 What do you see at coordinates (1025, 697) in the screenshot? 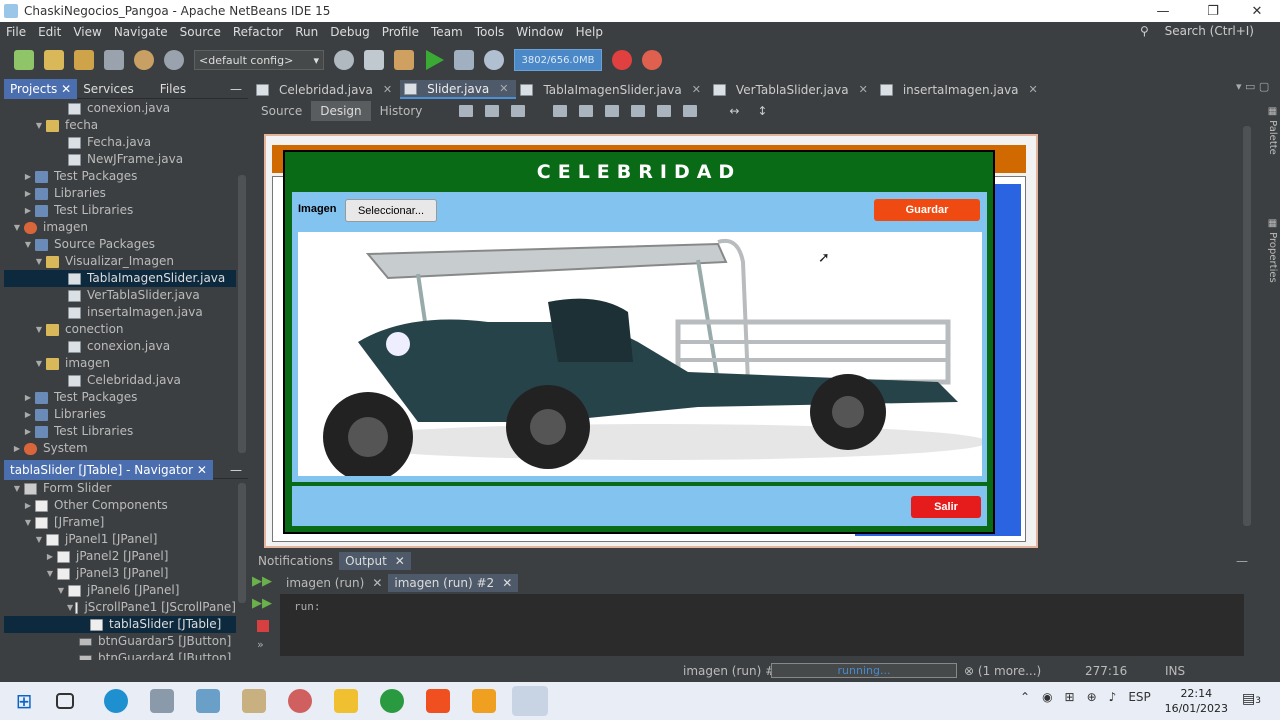
I see `chevron-up-icon: ⌃` at bounding box center [1025, 697].